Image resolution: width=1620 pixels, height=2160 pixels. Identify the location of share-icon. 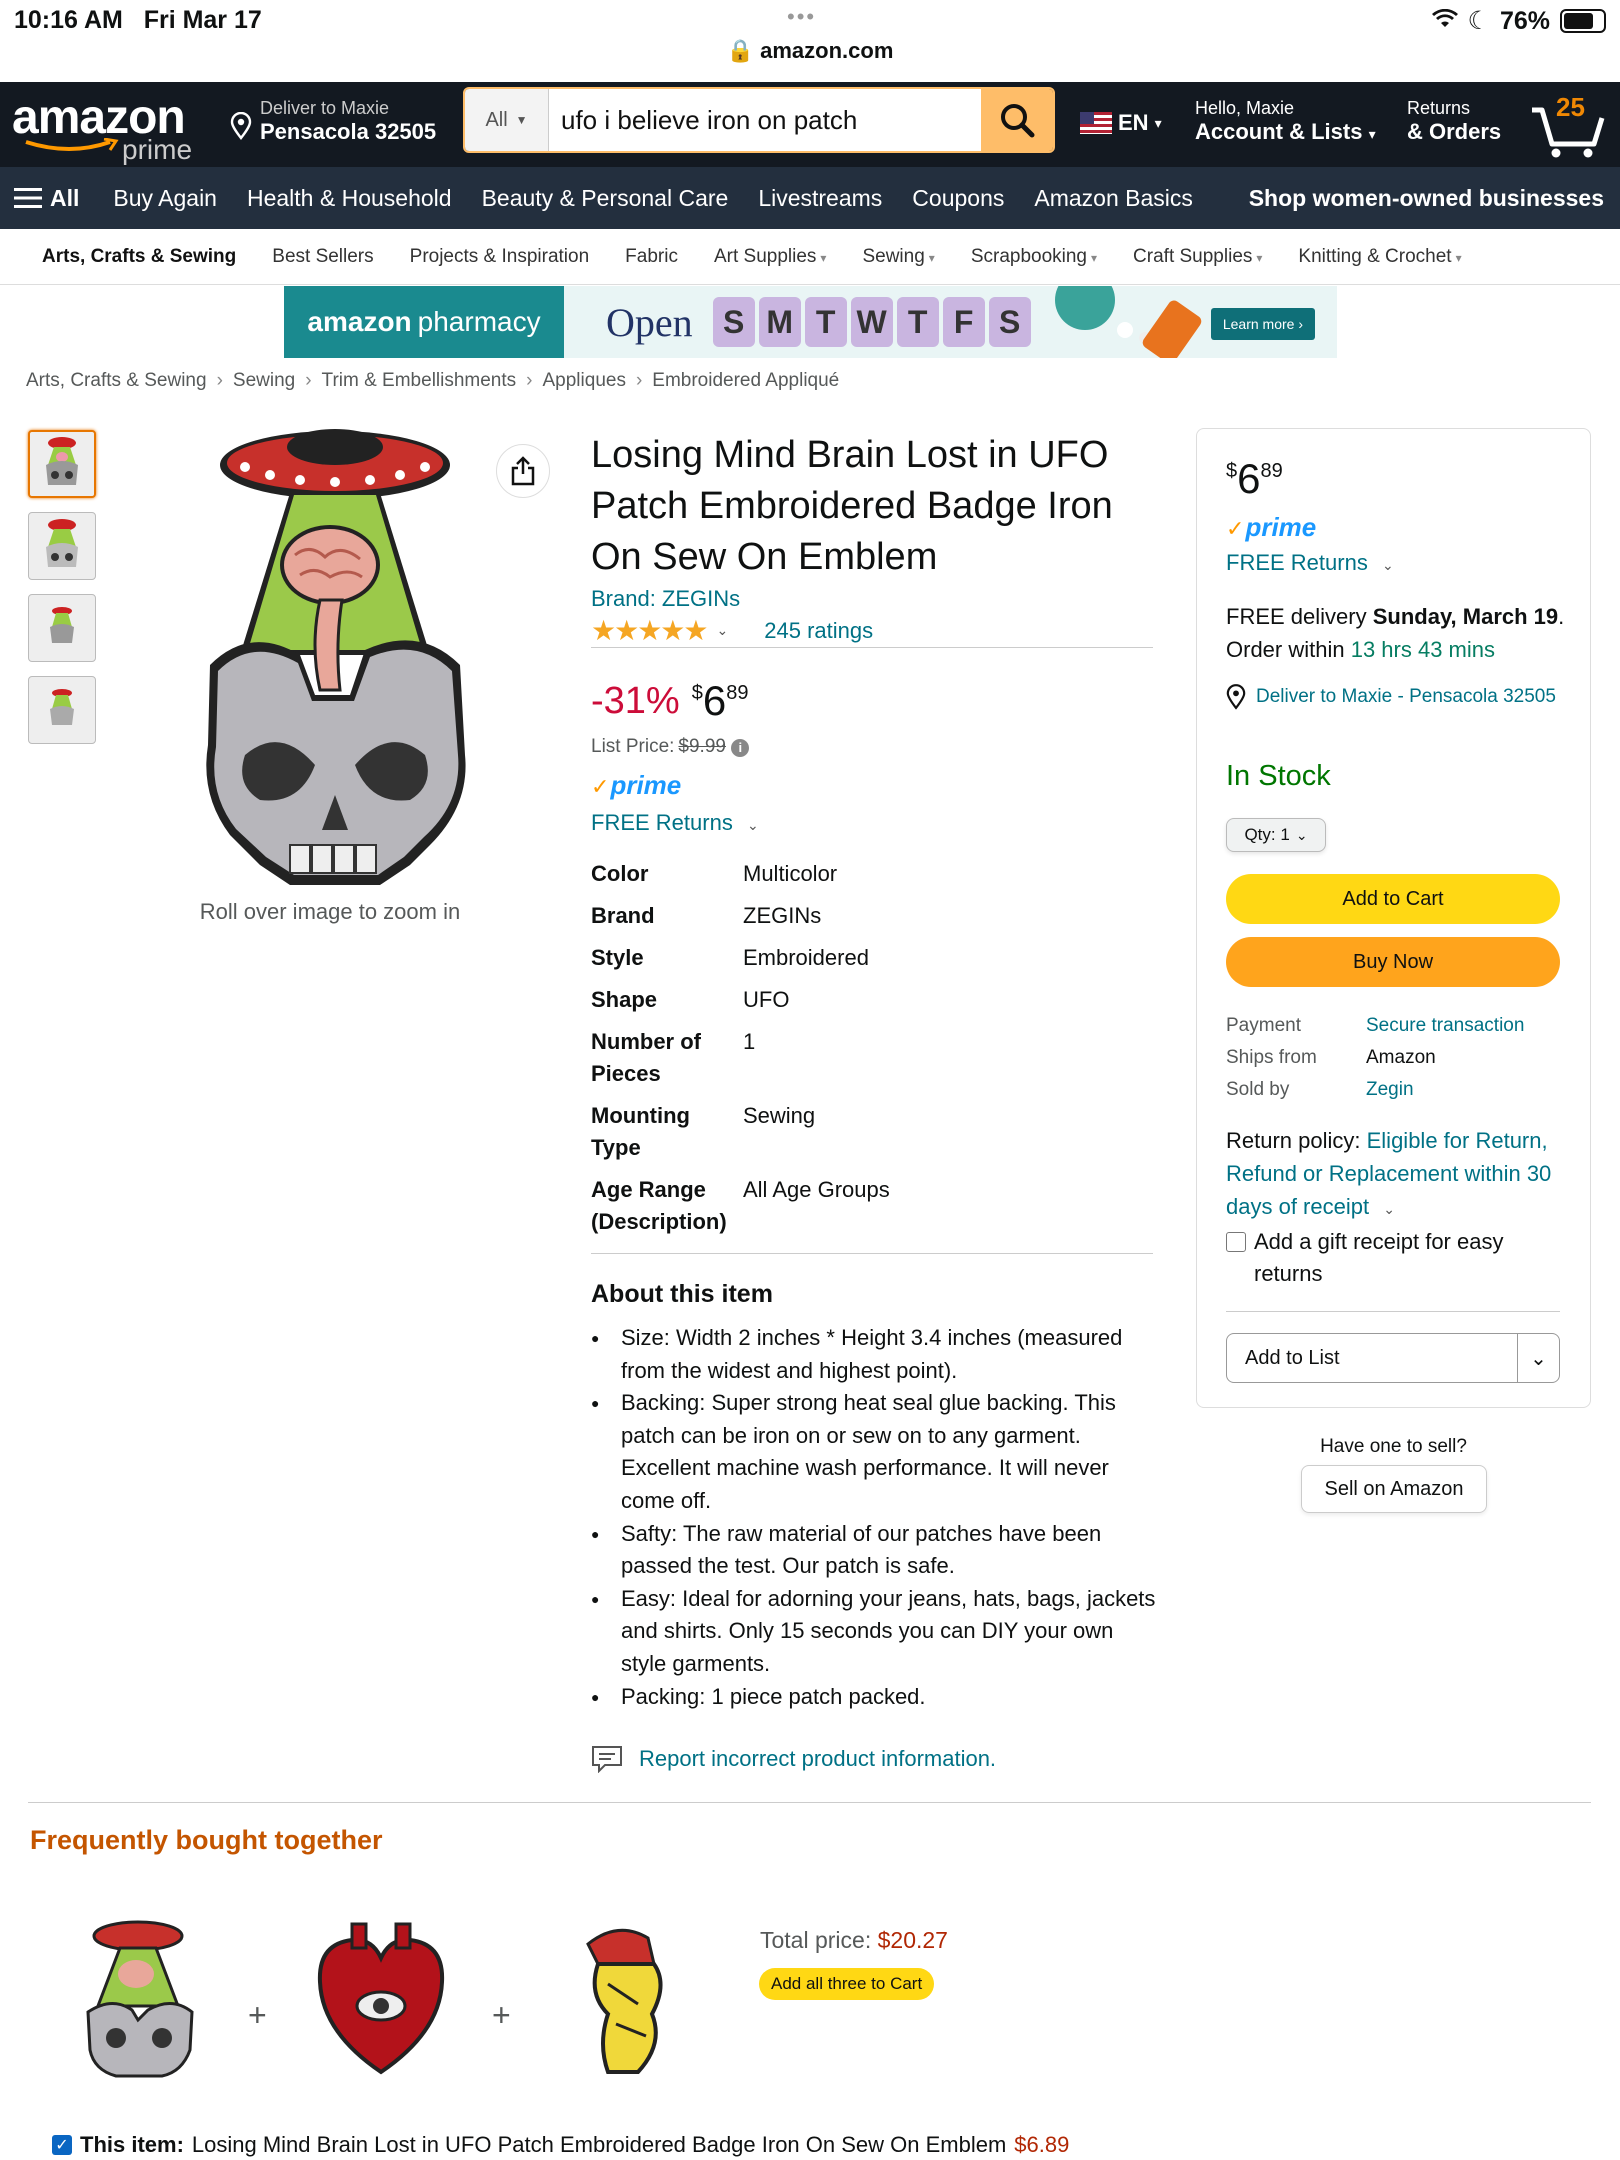
(523, 471).